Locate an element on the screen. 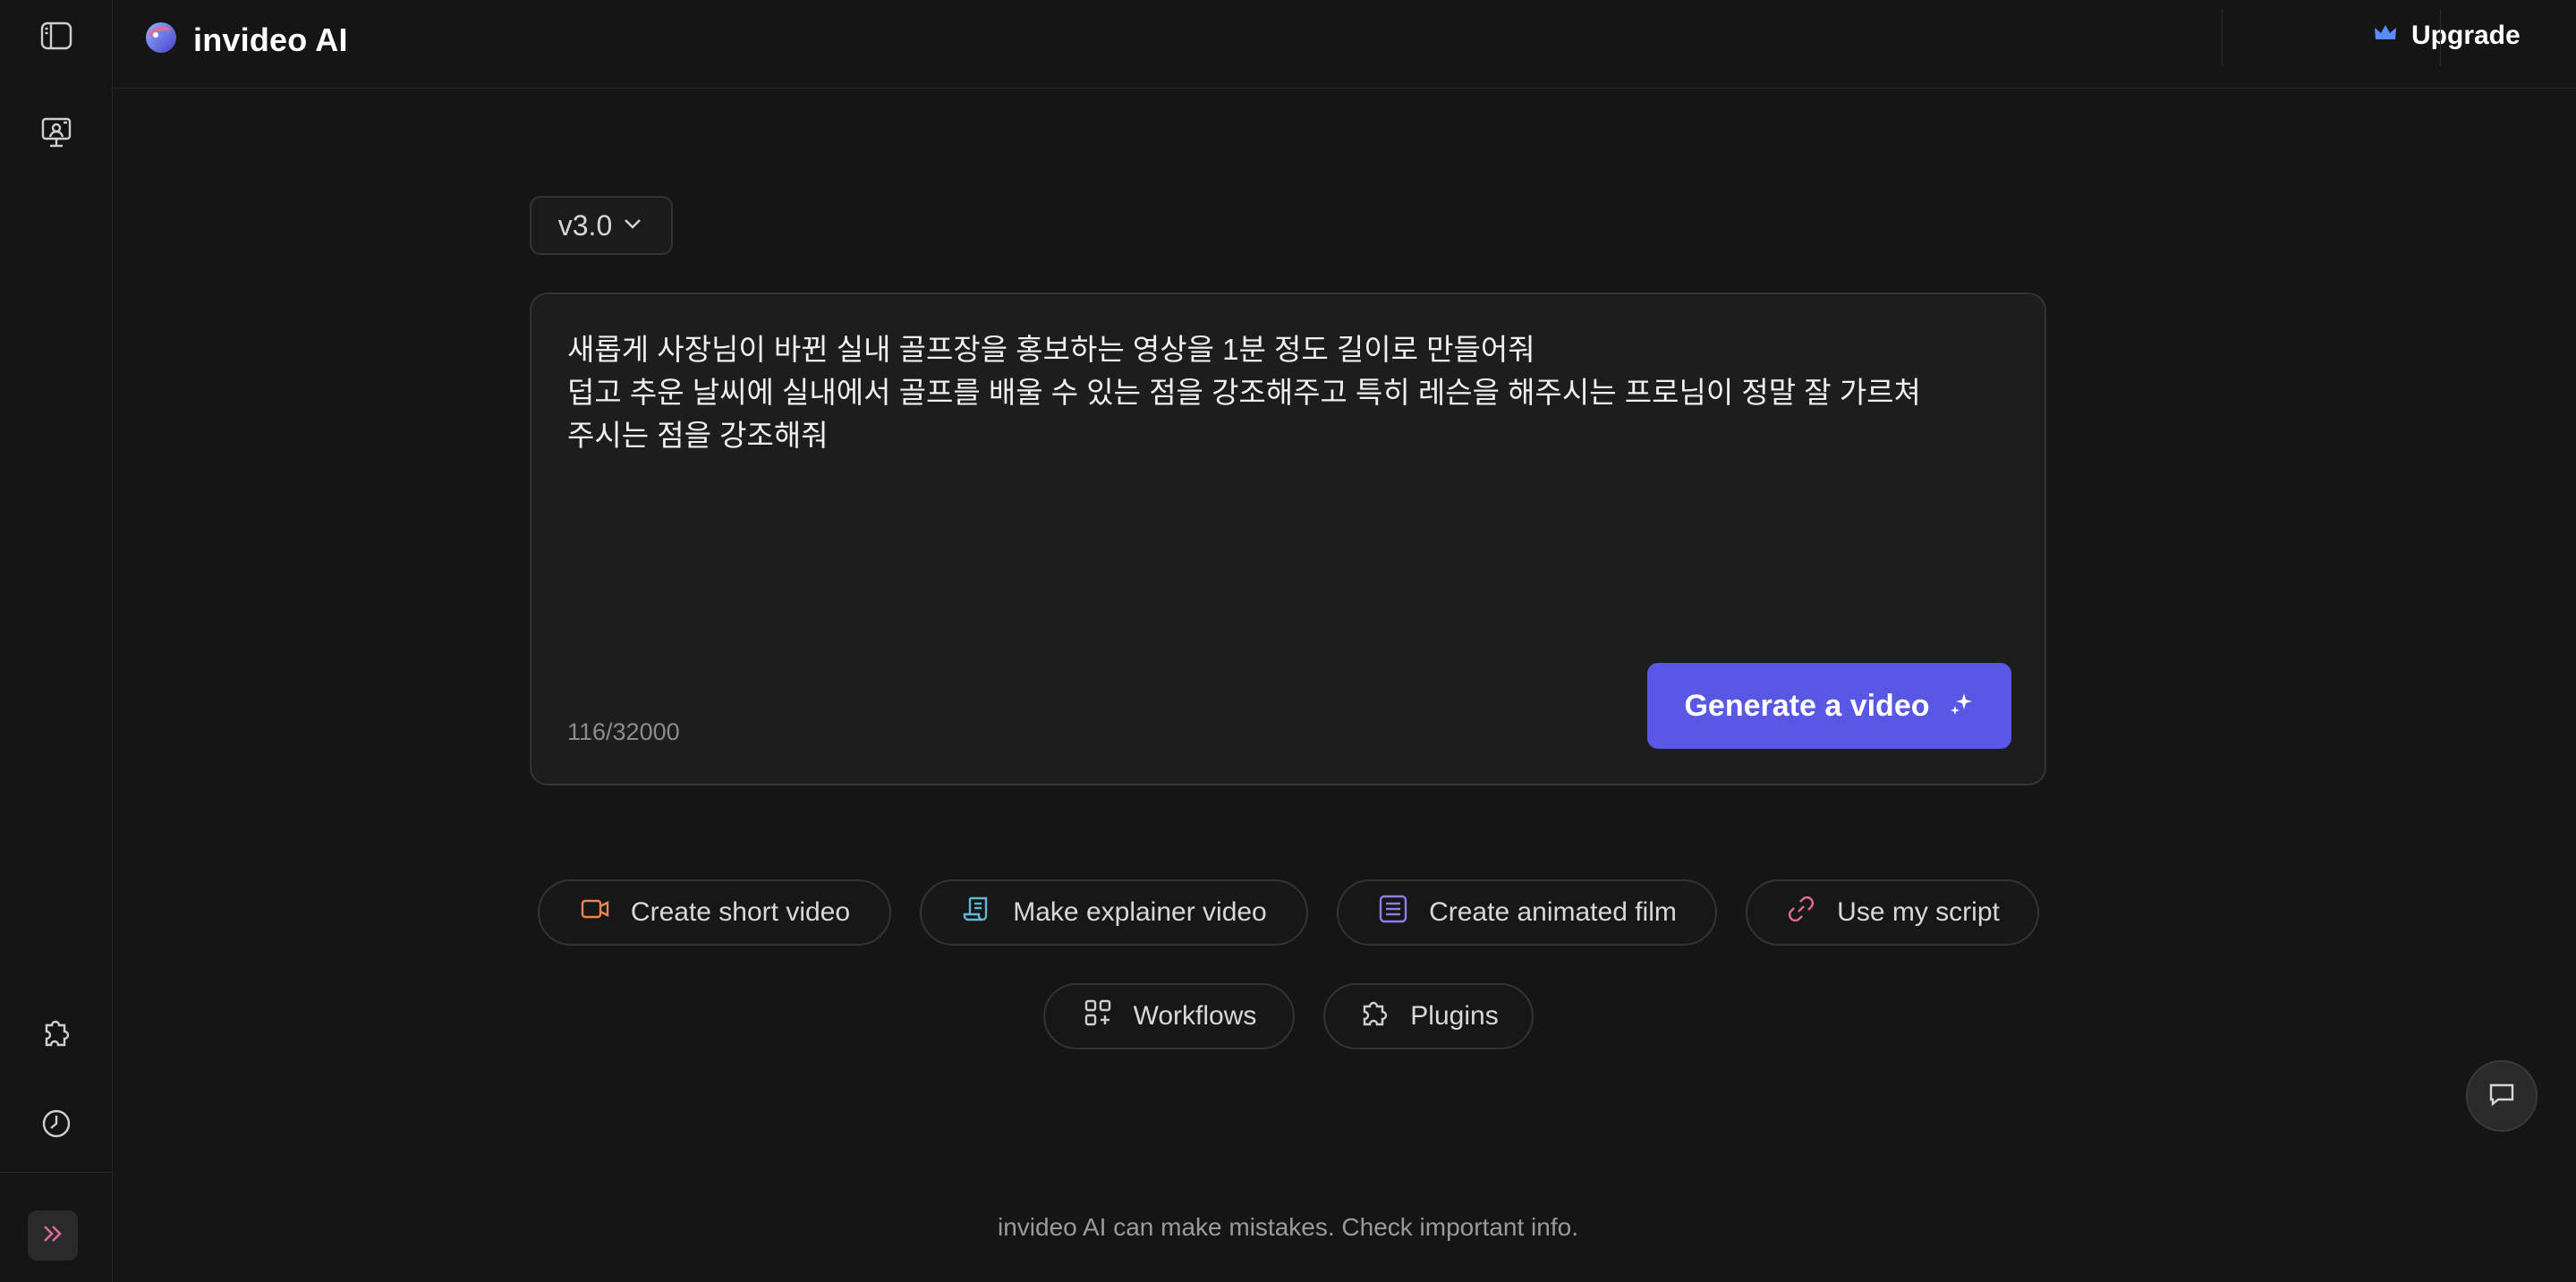 The width and height of the screenshot is (2576, 1282). make-explainer-video-button: Make explainer video is located at coordinates (1114, 912).